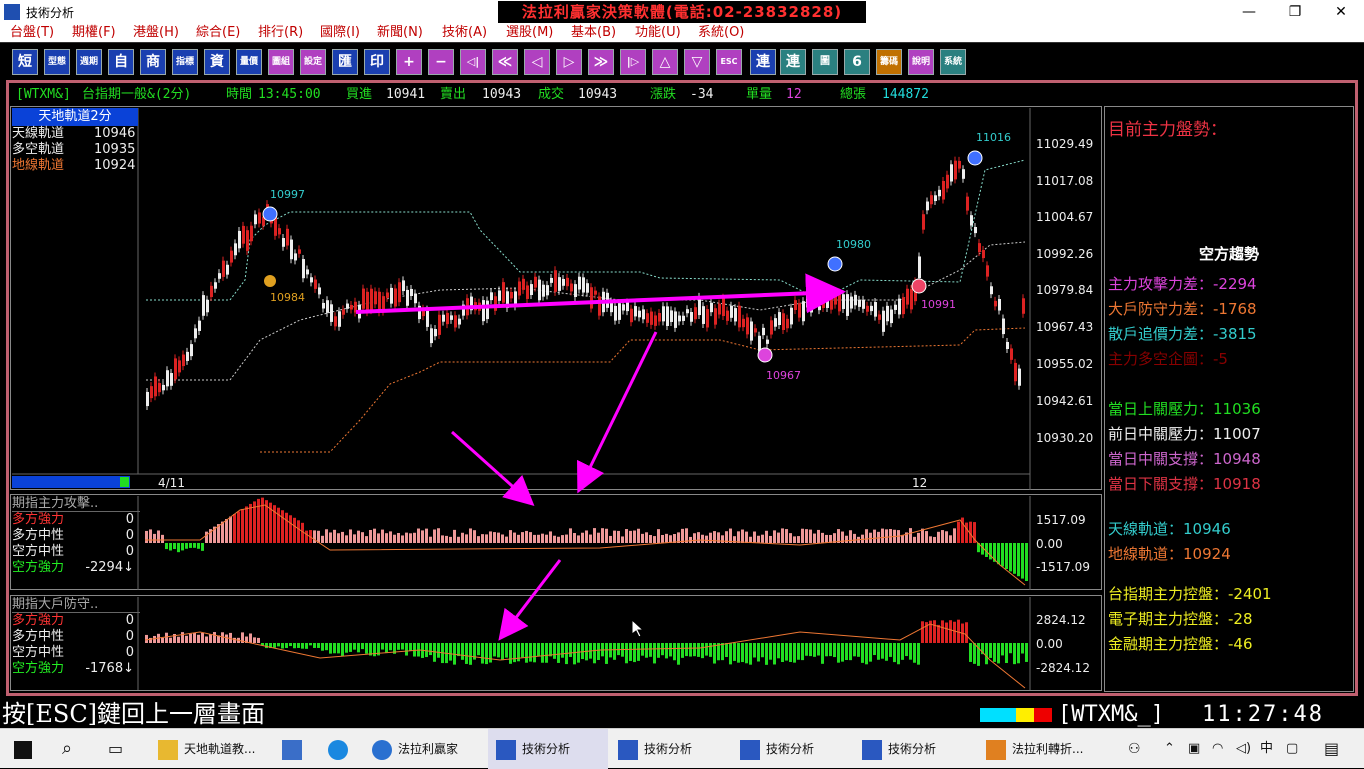 This screenshot has height=769, width=1364. What do you see at coordinates (76, 520) in the screenshot?
I see `legend-row: 多方強力 0` at bounding box center [76, 520].